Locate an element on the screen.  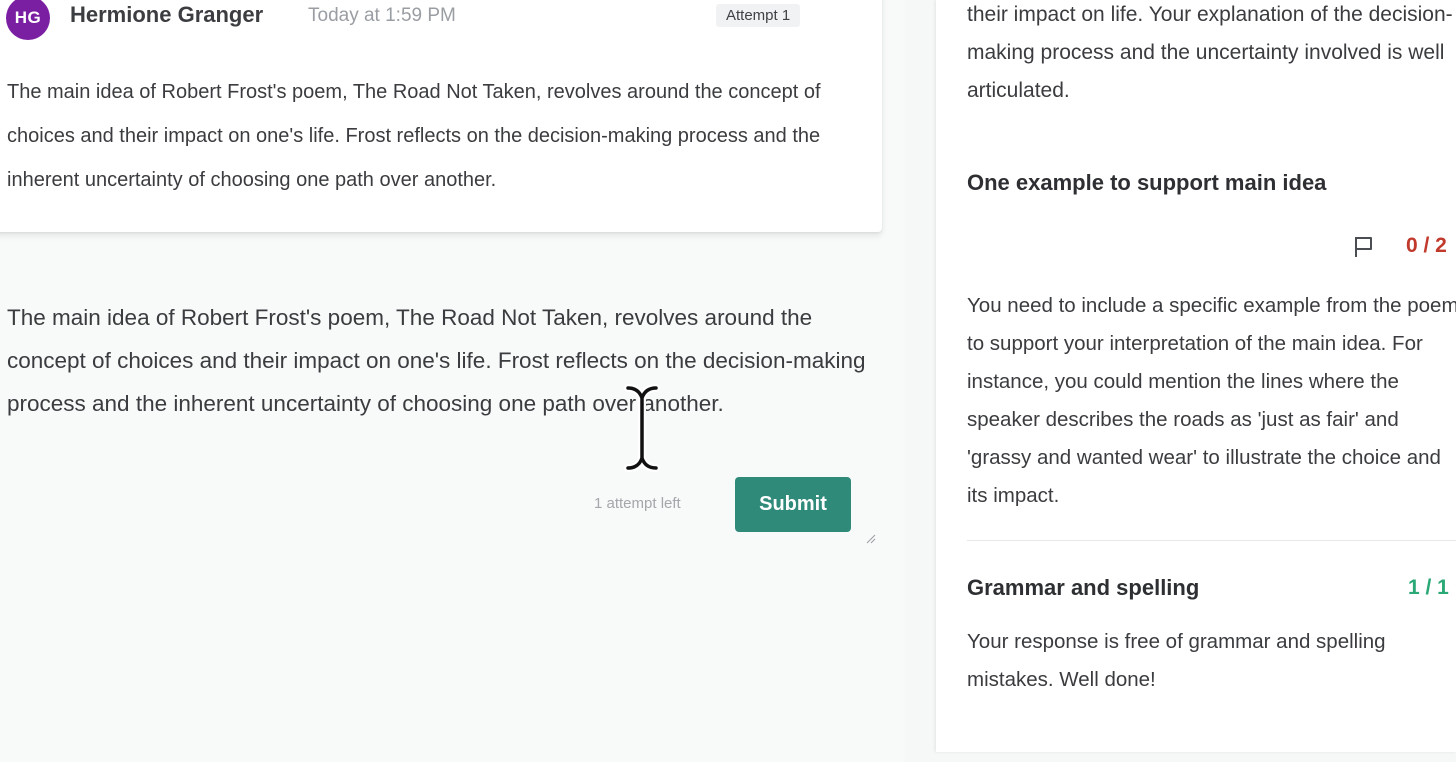
author-name: Hermione Granger is located at coordinates (166, 15).